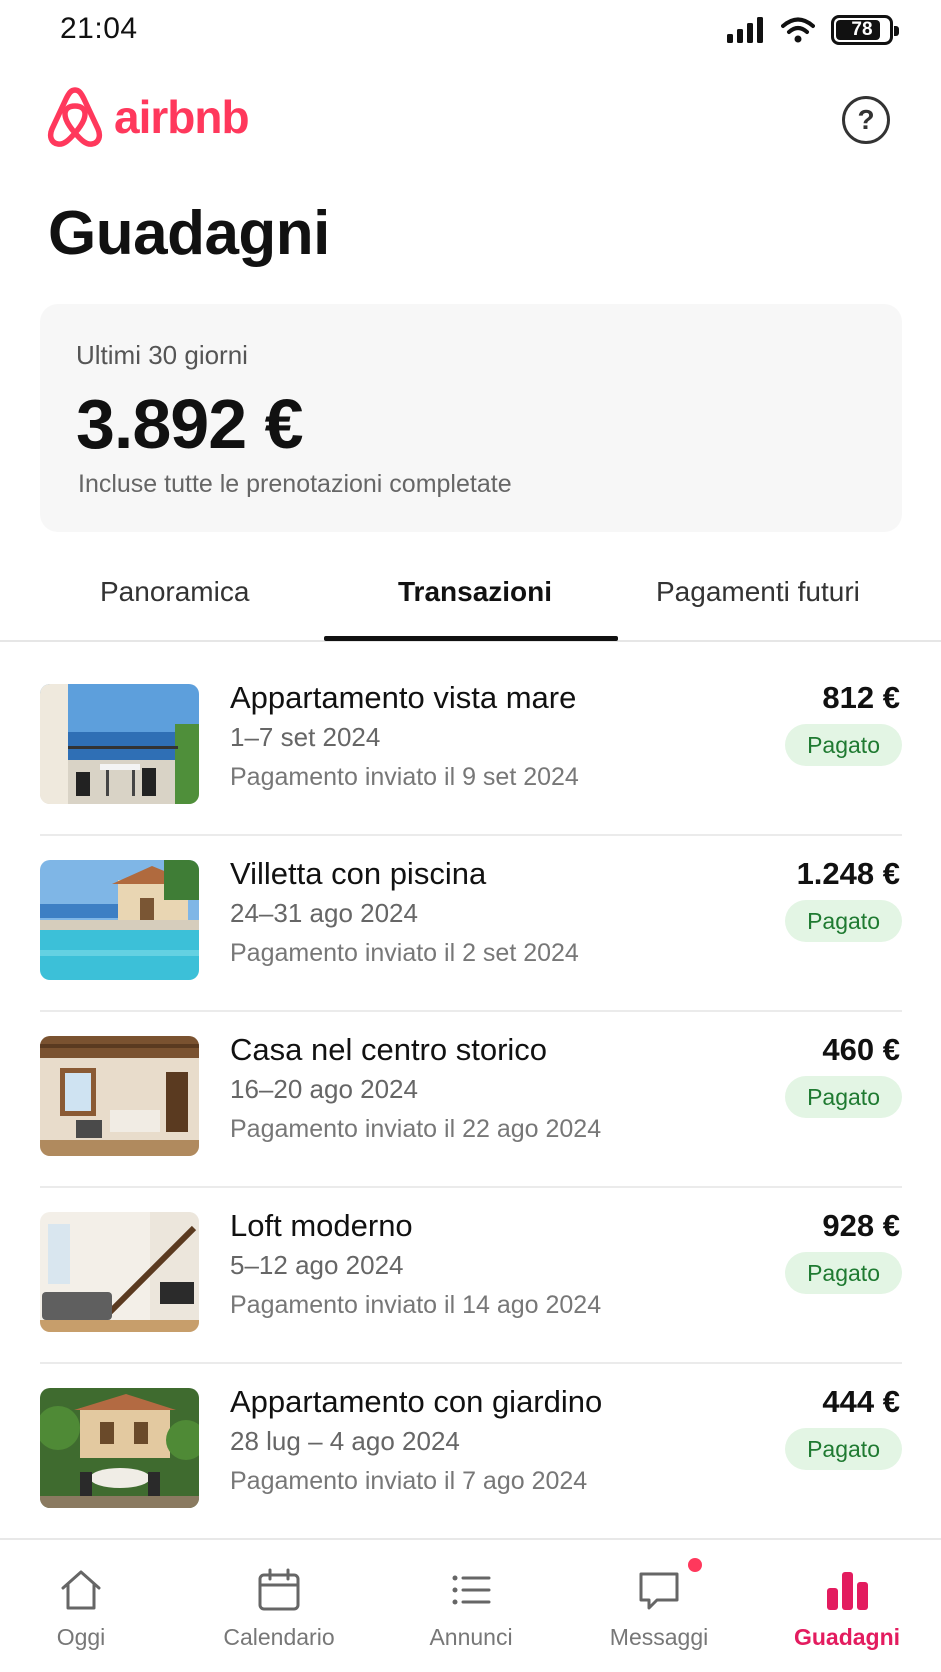 The width and height of the screenshot is (941, 1672). Describe the element at coordinates (174, 592) in the screenshot. I see `tab-panoramica: Panoramica` at that location.